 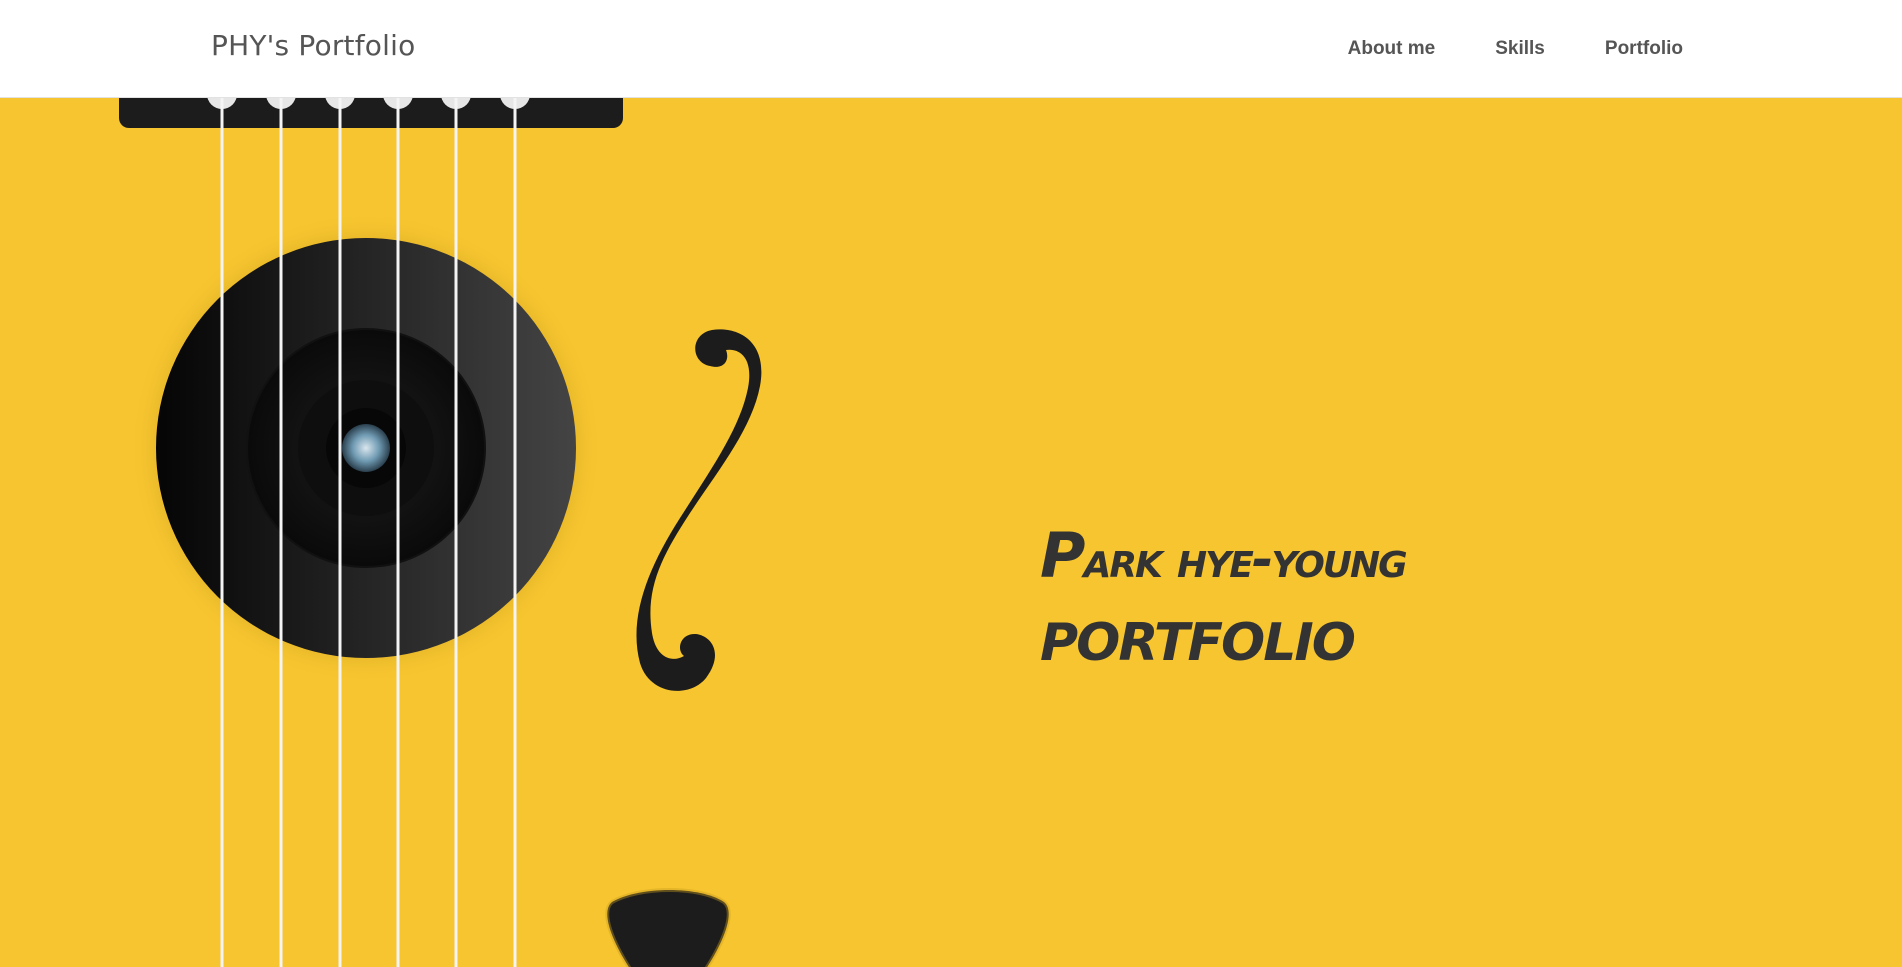 What do you see at coordinates (1245, 560) in the screenshot?
I see `hero-title-rest: ark hye-young` at bounding box center [1245, 560].